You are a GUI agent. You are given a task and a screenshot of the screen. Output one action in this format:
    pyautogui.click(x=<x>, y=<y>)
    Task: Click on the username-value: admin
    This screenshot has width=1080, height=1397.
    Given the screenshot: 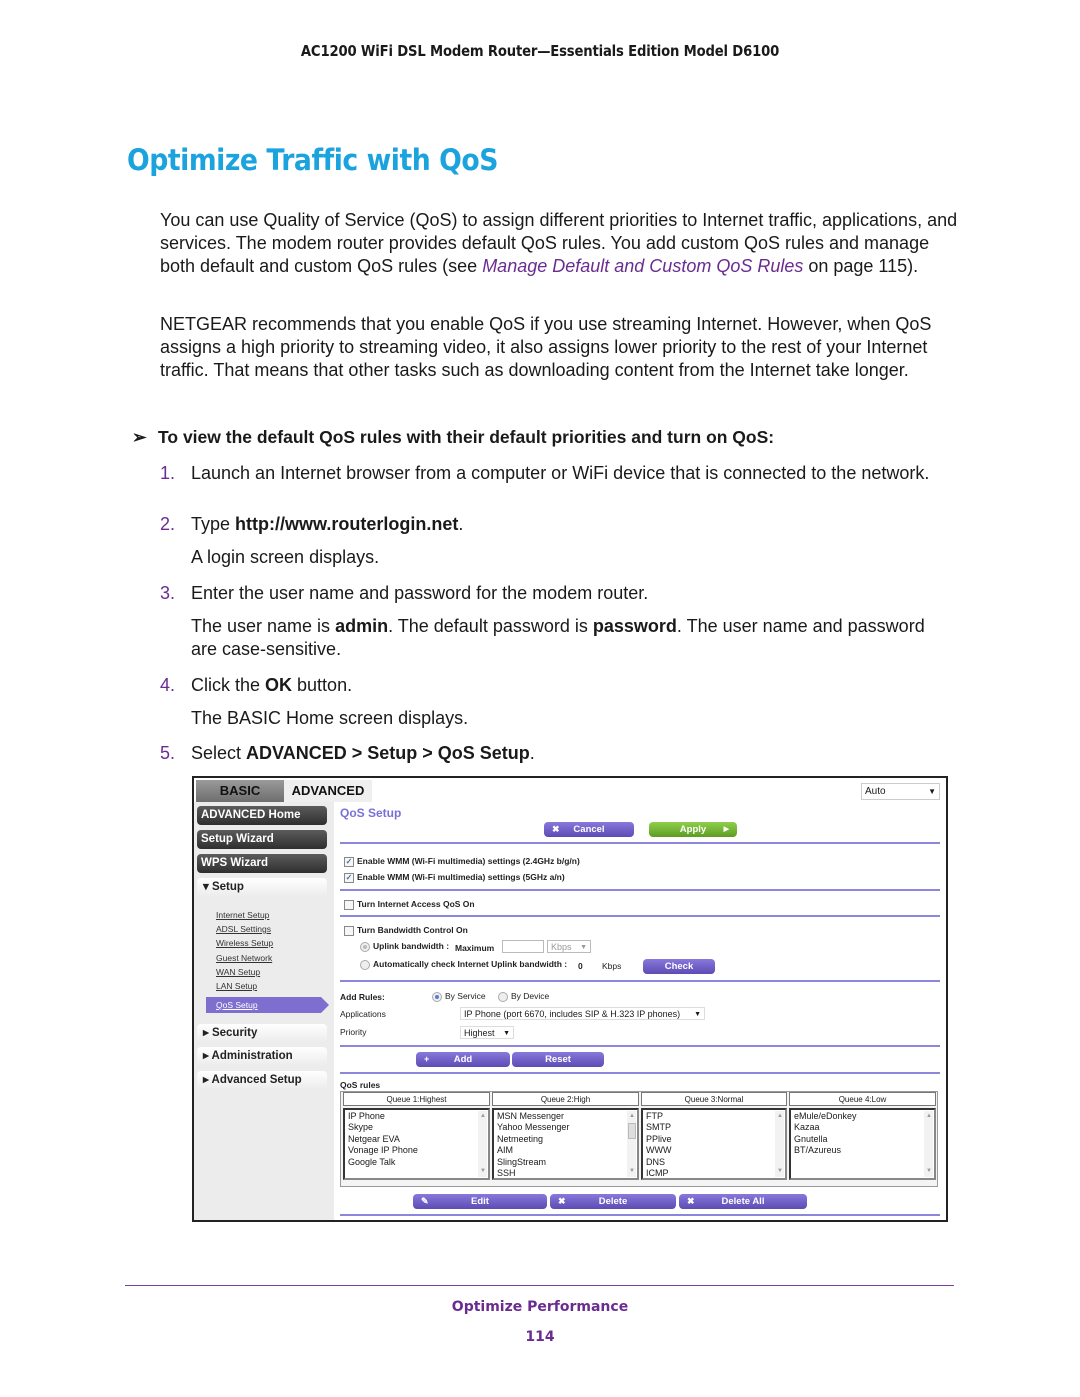 What is the action you would take?
    pyautogui.click(x=362, y=626)
    